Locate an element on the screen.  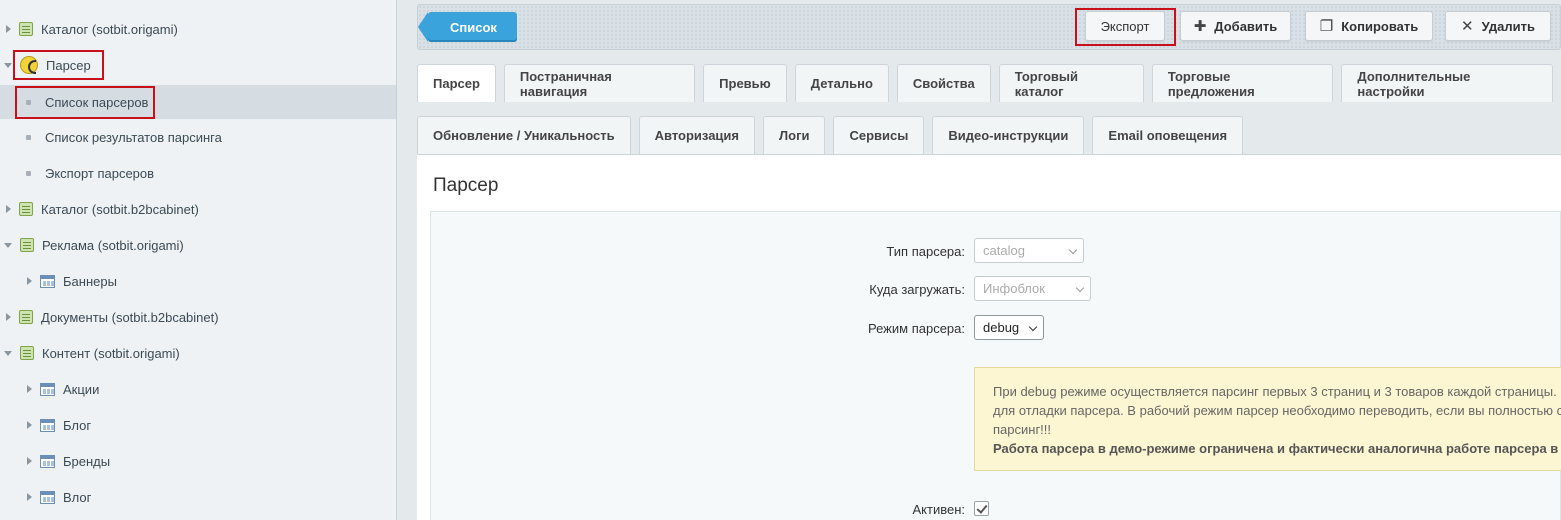
sidebar-item-catalog-origami: Каталог (sotbit.origami) is located at coordinates (198, 29).